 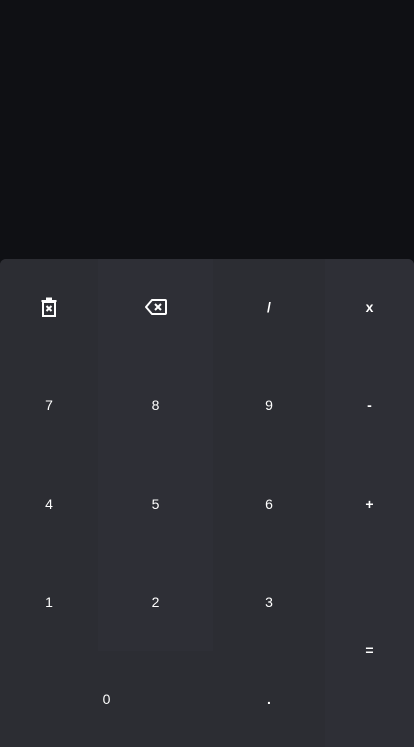 What do you see at coordinates (369, 503) in the screenshot?
I see `plus-button: +` at bounding box center [369, 503].